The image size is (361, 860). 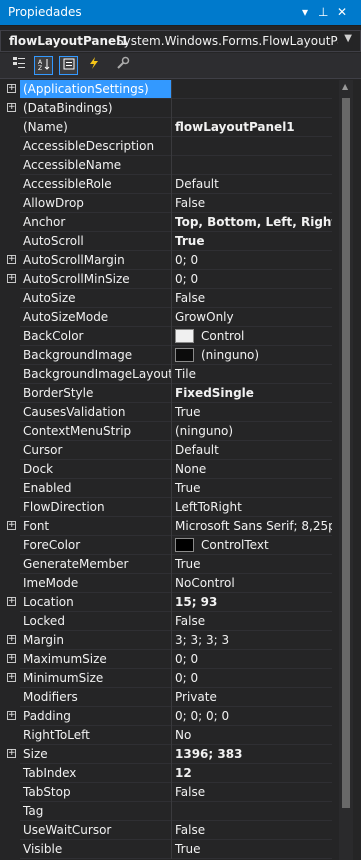 What do you see at coordinates (95, 792) in the screenshot?
I see `property-name: TabStop` at bounding box center [95, 792].